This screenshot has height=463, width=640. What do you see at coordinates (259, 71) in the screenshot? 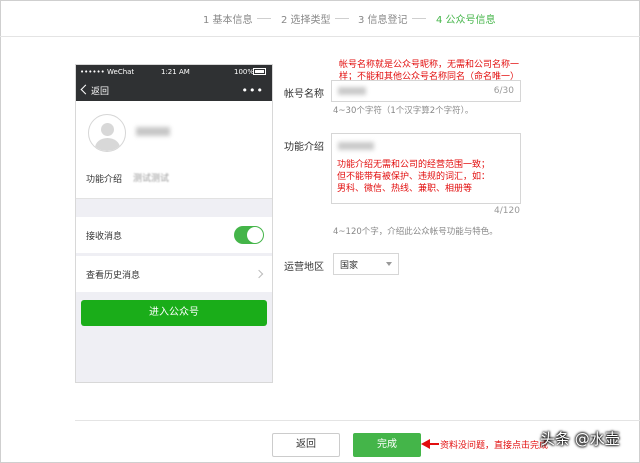
I see `battery-icon` at bounding box center [259, 71].